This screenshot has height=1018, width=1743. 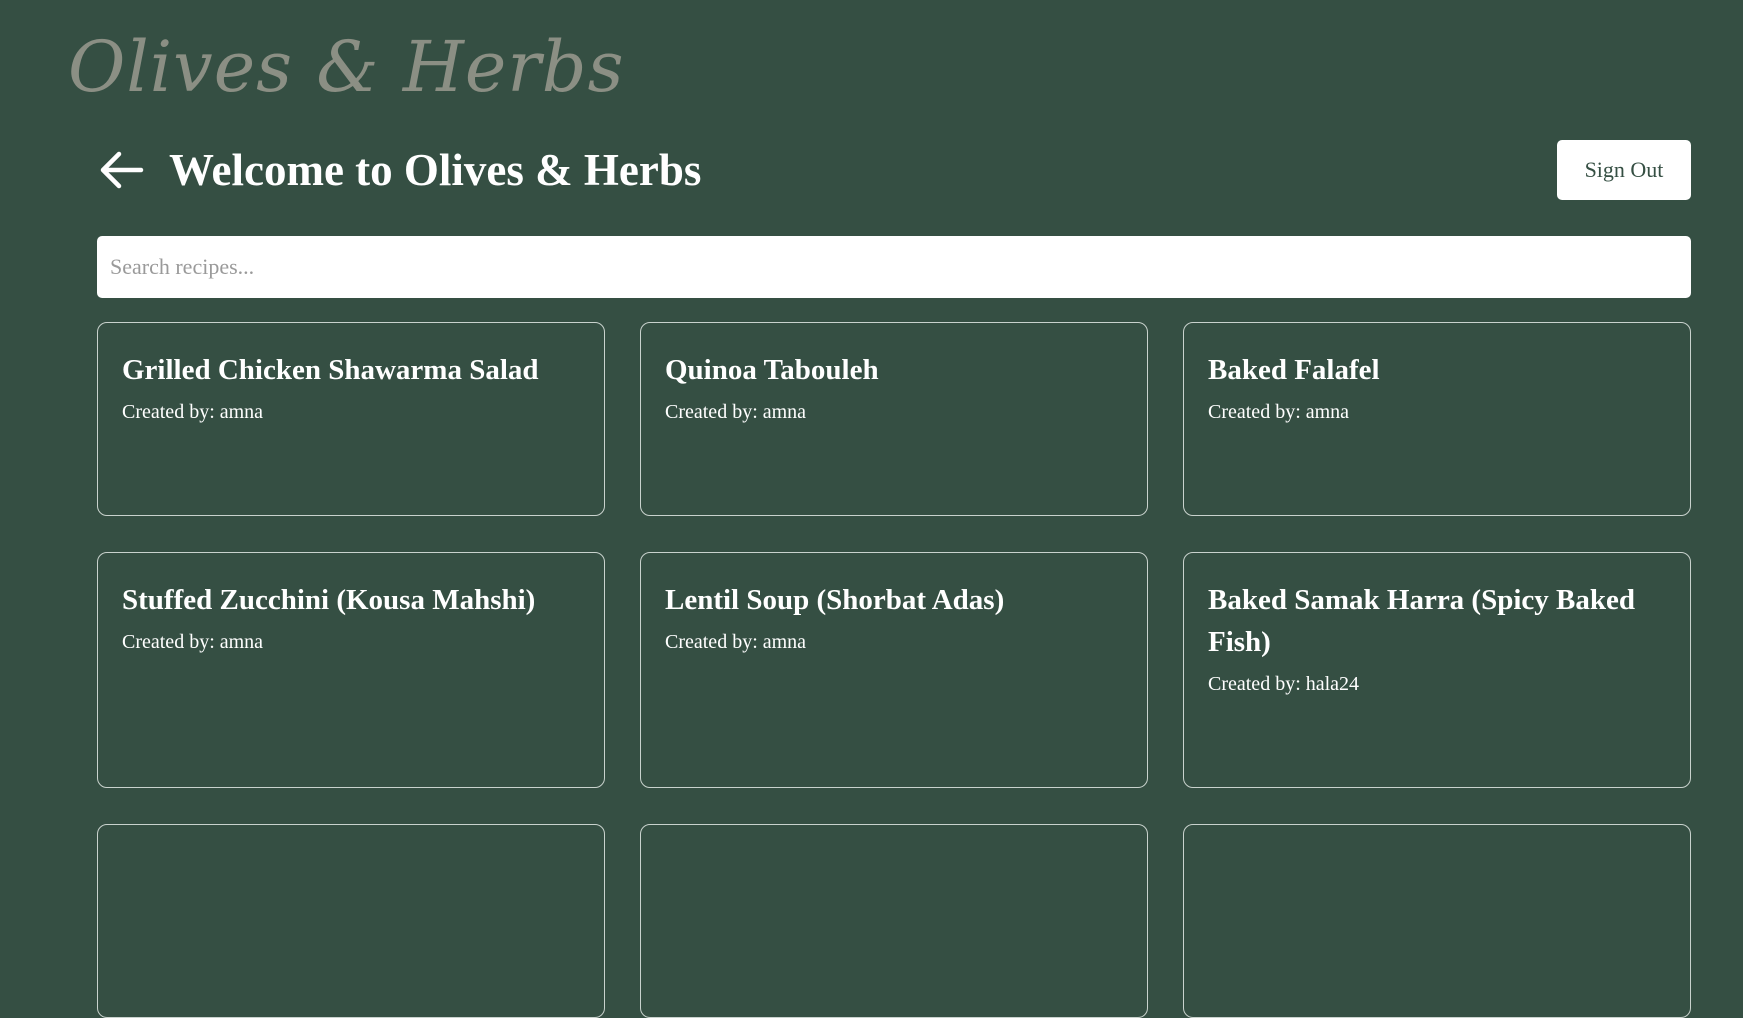 What do you see at coordinates (346, 67) in the screenshot?
I see `site-logo: Olives & Herbs` at bounding box center [346, 67].